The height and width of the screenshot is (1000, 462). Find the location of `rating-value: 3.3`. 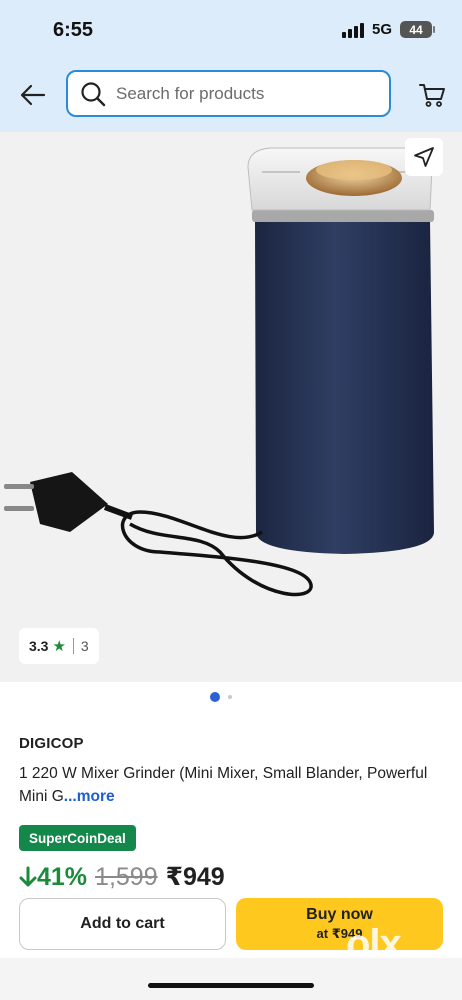

rating-value: 3.3 is located at coordinates (39, 646).